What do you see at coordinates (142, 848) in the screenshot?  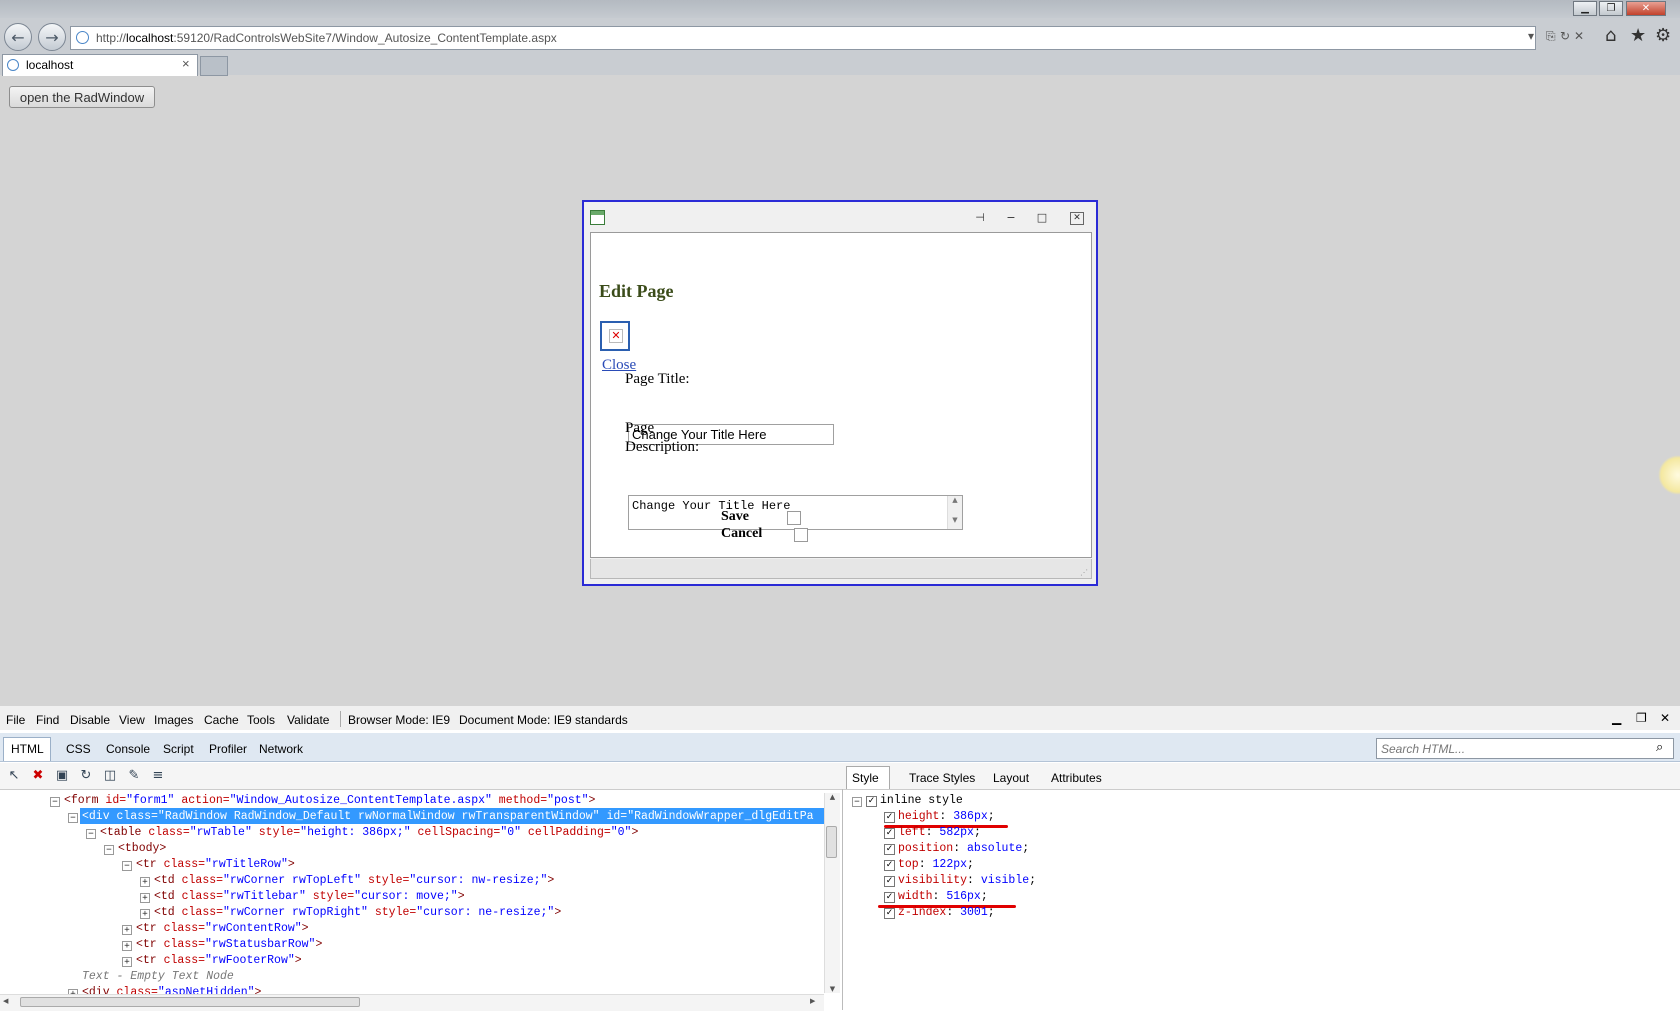 I see `dom-tree-node: <tbody>` at bounding box center [142, 848].